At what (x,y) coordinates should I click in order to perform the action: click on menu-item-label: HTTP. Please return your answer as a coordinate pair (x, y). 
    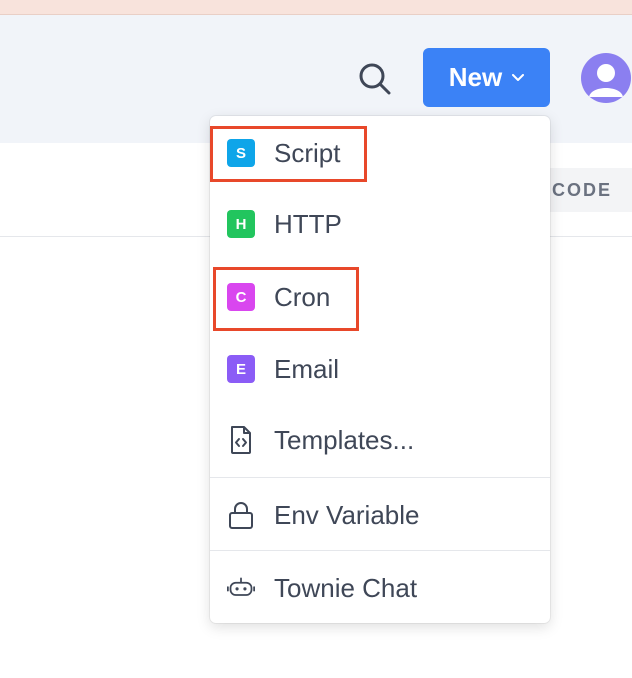
    Looking at the image, I should click on (308, 223).